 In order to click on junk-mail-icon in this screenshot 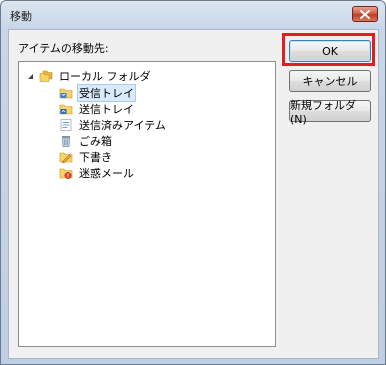, I will do `click(66, 173)`.